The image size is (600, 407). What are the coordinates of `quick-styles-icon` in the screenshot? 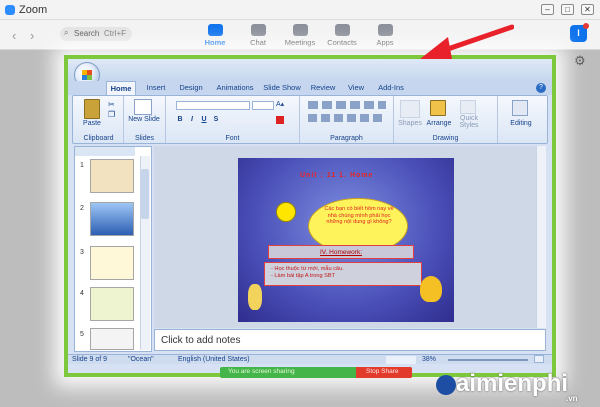 It's located at (468, 107).